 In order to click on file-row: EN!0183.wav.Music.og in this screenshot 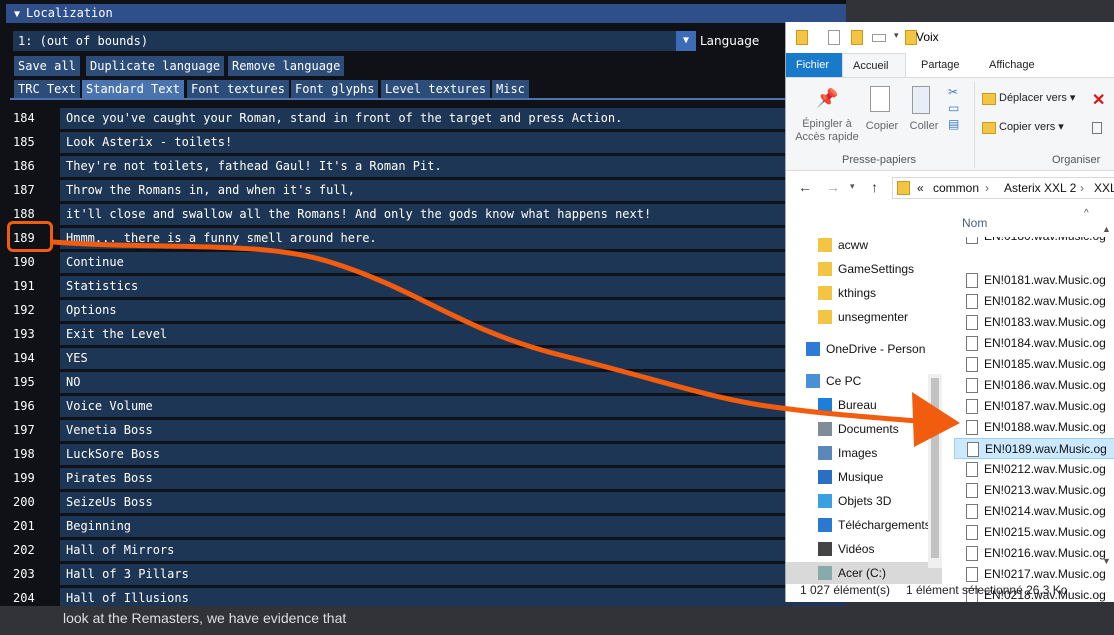, I will do `click(1034, 322)`.